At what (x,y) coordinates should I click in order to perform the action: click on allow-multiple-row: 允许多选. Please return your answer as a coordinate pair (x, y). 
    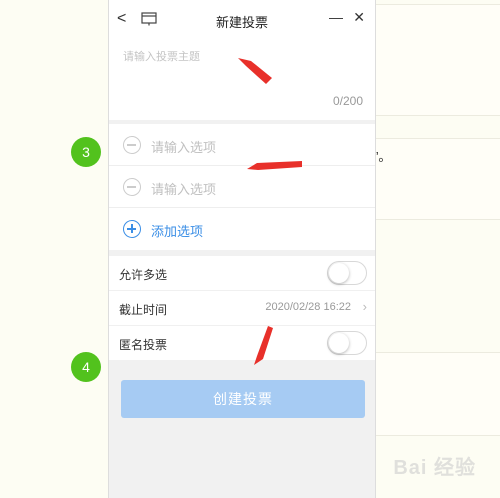
    Looking at the image, I should click on (242, 273).